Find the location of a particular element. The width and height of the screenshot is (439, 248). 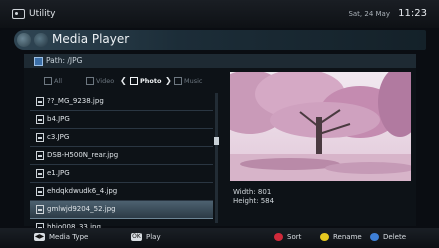

path-bar: Path: /JPG is located at coordinates (220, 61).